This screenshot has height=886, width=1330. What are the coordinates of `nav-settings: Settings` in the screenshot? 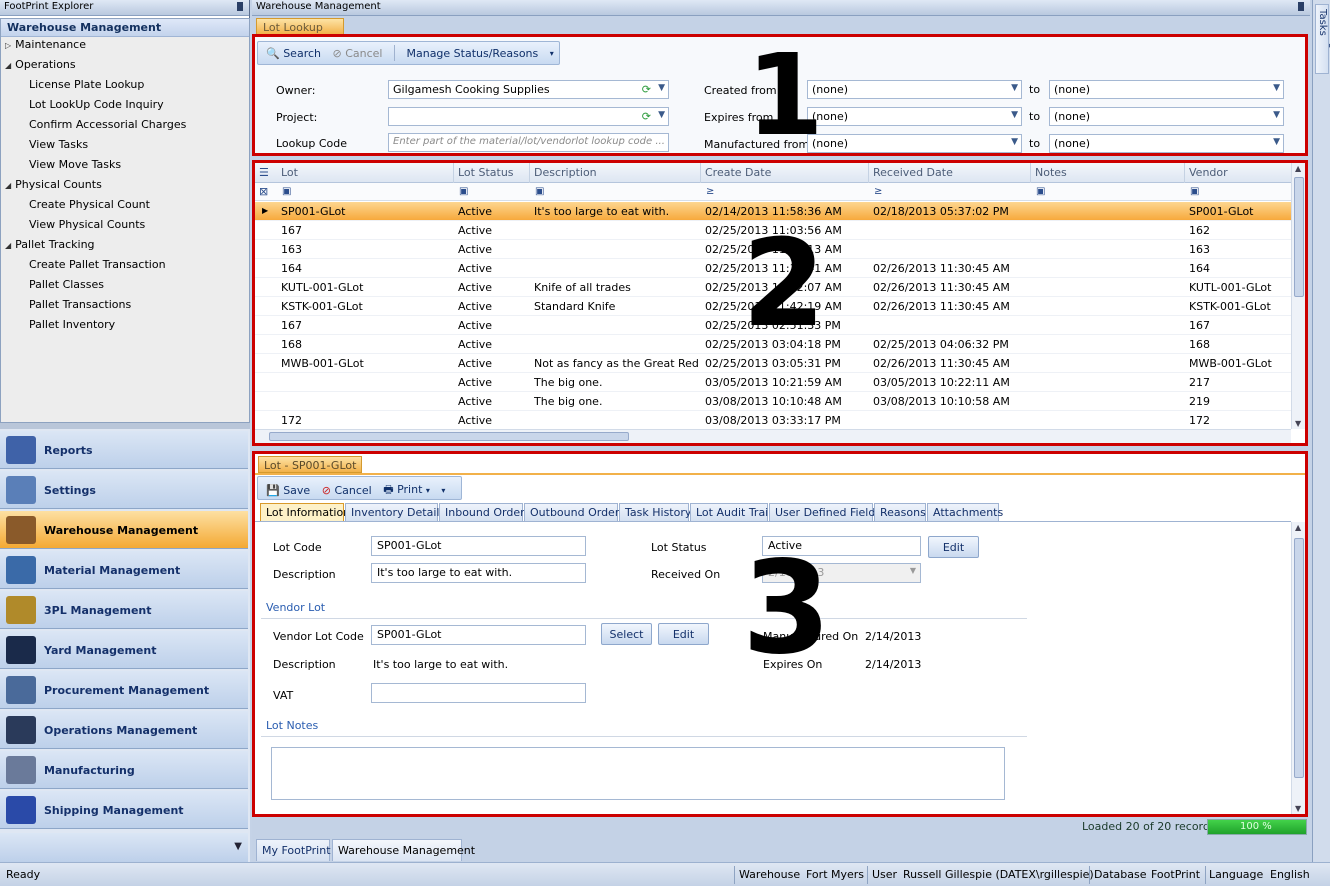 It's located at (124, 490).